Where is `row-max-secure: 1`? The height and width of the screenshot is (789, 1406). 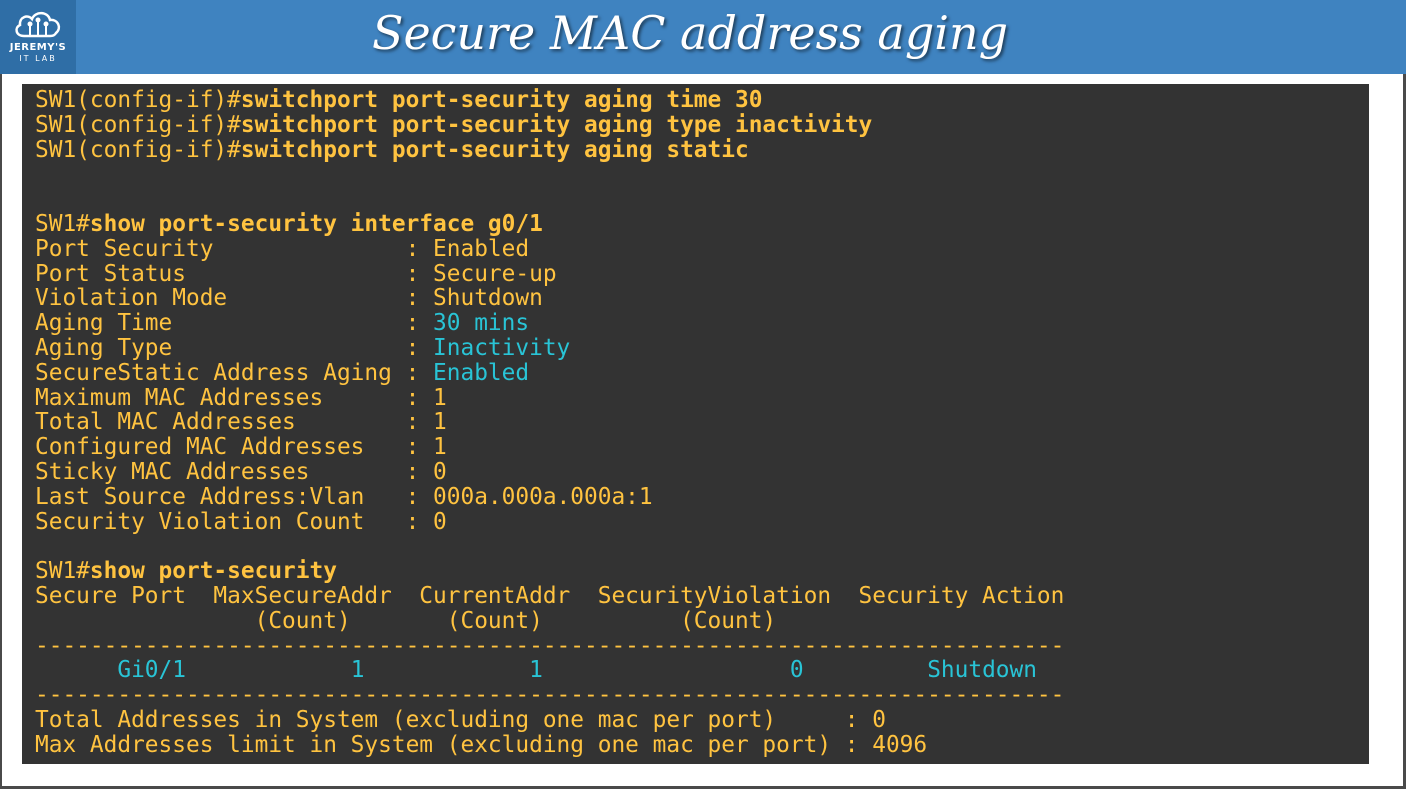 row-max-secure: 1 is located at coordinates (357, 670).